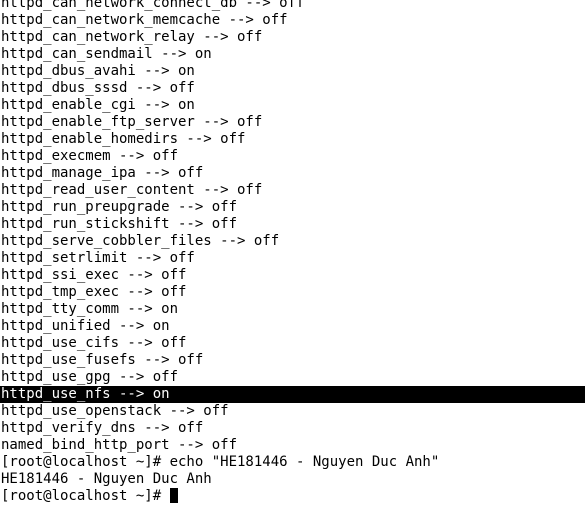  What do you see at coordinates (102, 360) in the screenshot?
I see `terminal-line: httpd_use_fusefs --> off` at bounding box center [102, 360].